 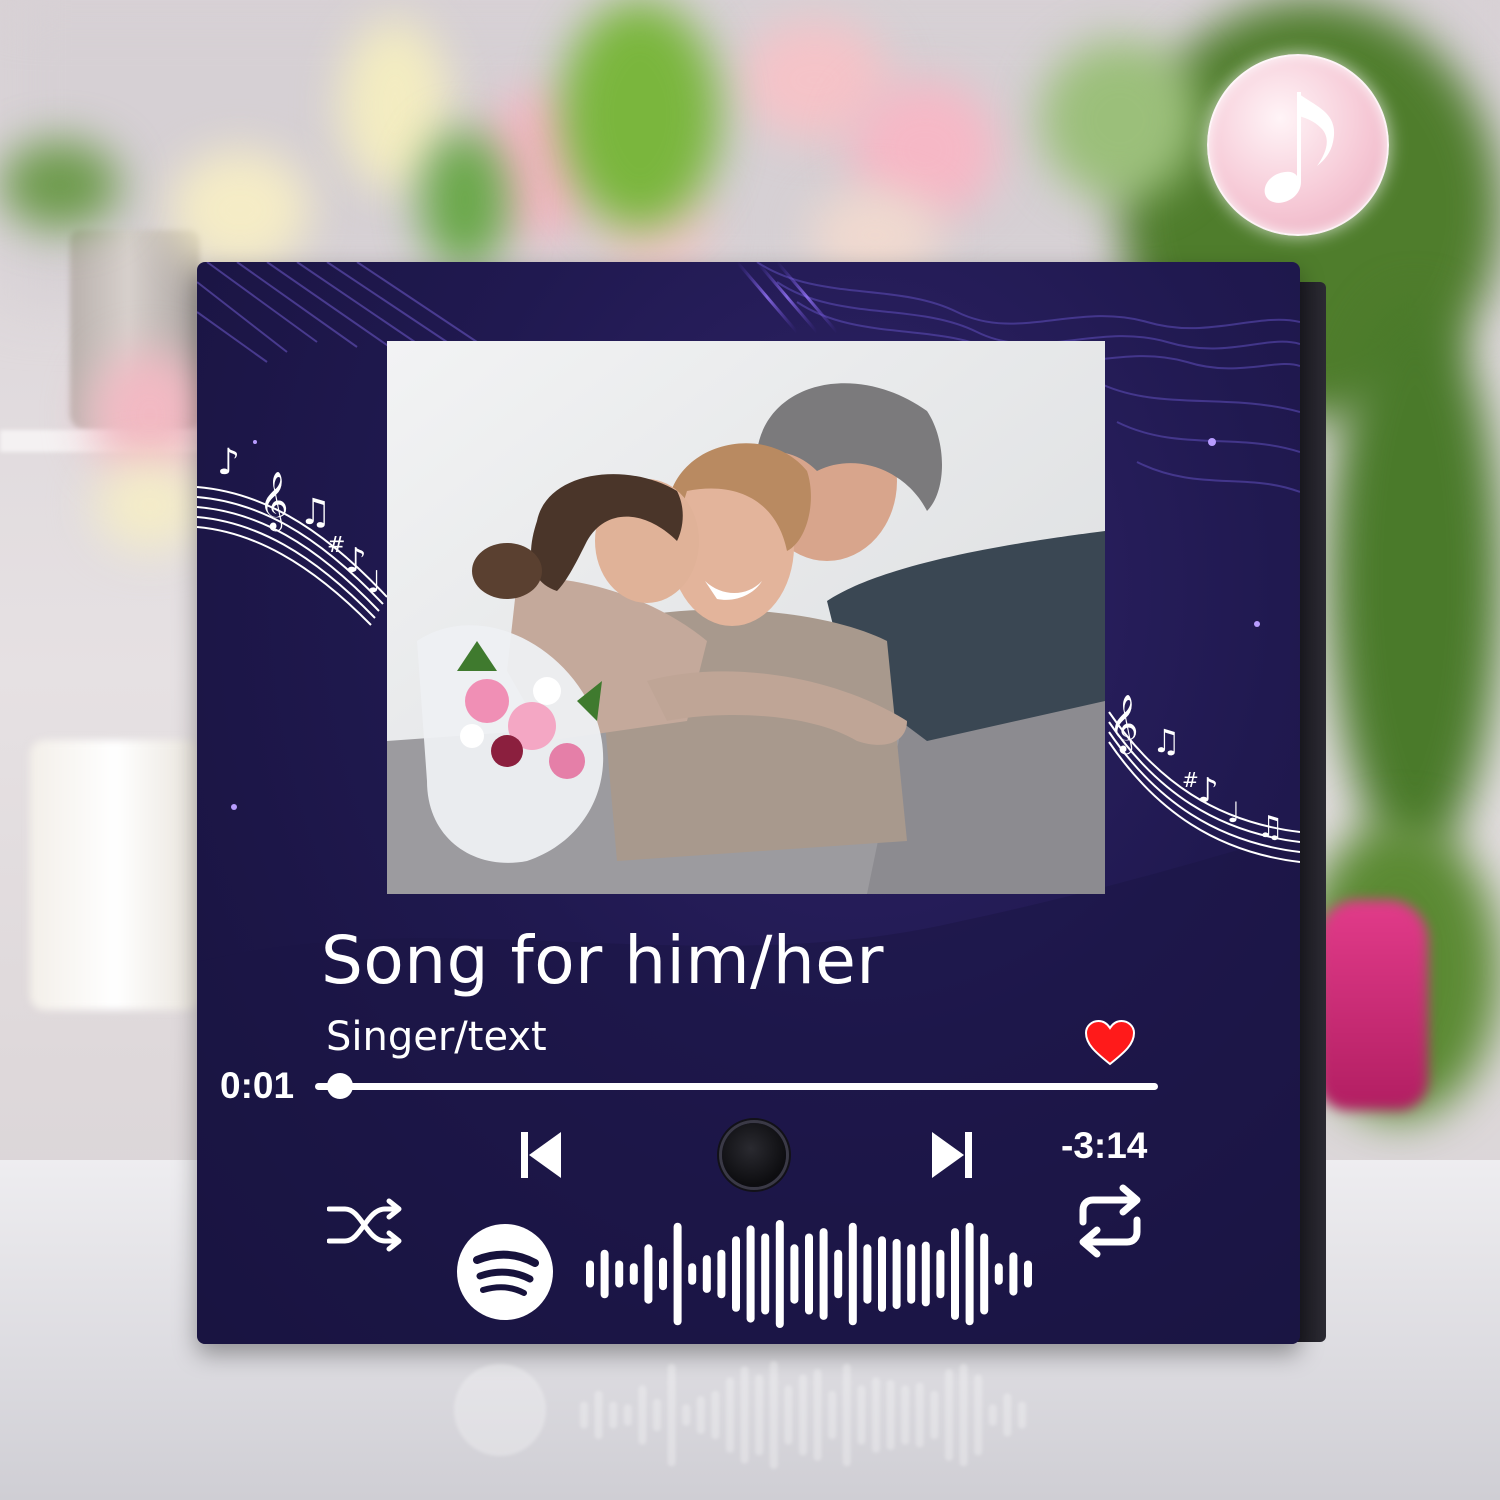 I want to click on music-note-badge, so click(x=1298, y=145).